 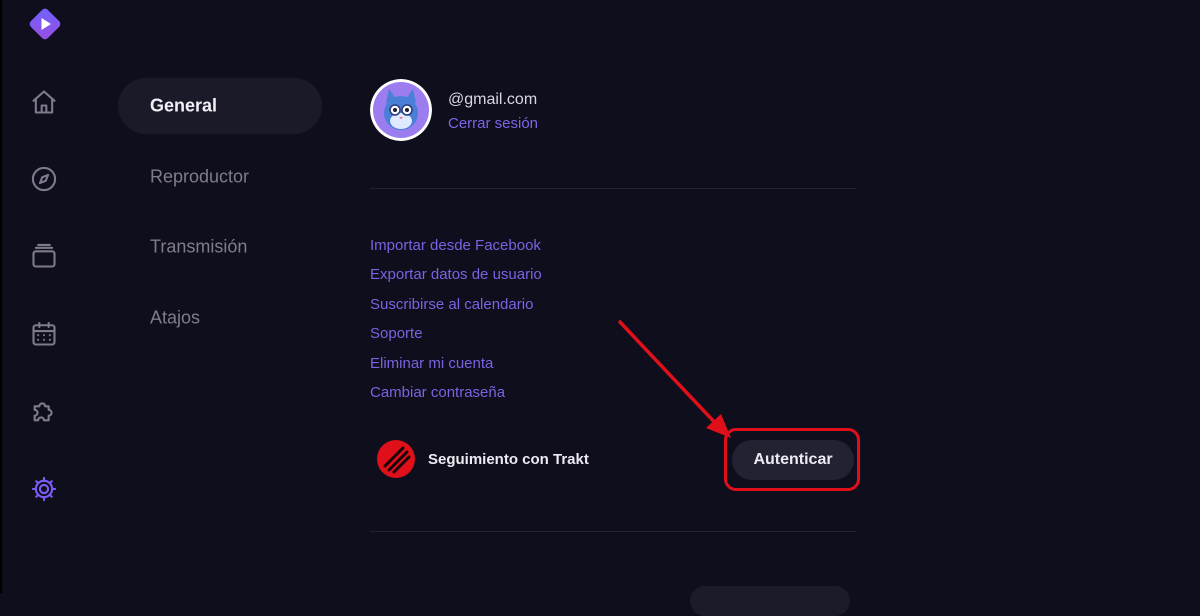 I want to click on puzzle-icon, so click(x=44, y=411).